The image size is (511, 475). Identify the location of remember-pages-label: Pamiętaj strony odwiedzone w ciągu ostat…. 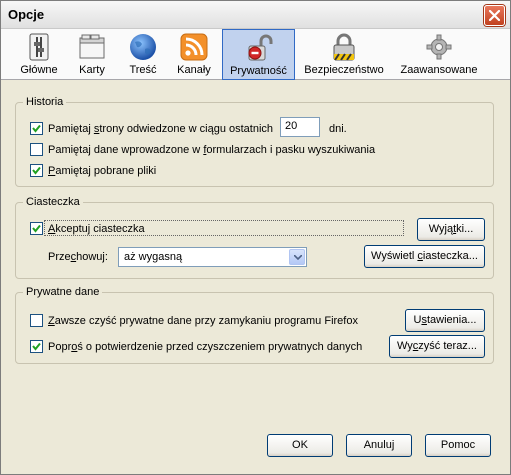
(161, 129).